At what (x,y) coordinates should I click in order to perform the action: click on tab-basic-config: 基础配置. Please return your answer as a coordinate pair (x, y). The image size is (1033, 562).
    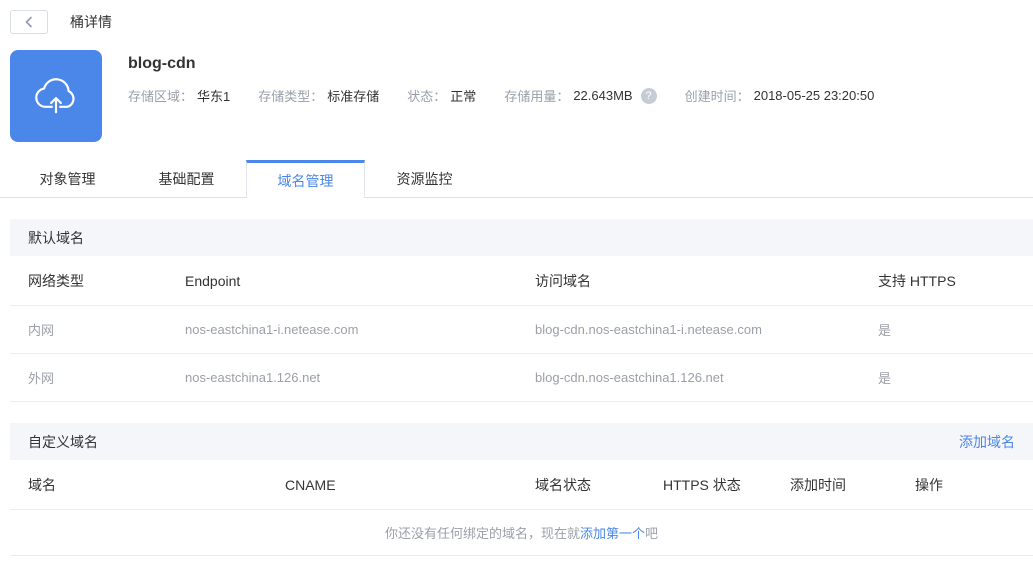
    Looking at the image, I should click on (186, 178).